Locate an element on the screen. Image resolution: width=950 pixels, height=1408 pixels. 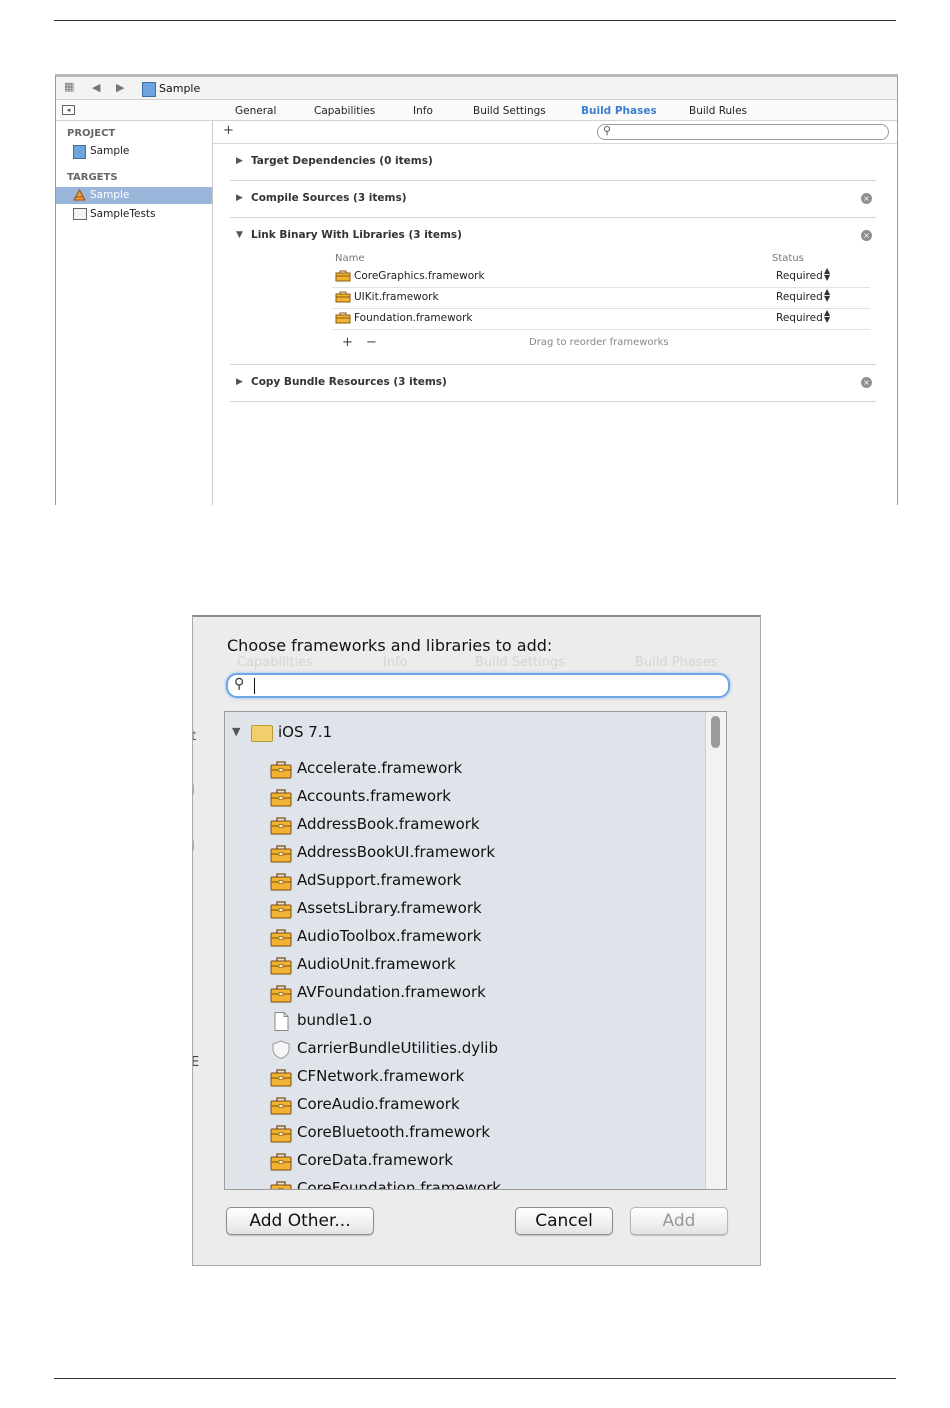
list-item: CoreFoundation.framework is located at coordinates (460, 1183).